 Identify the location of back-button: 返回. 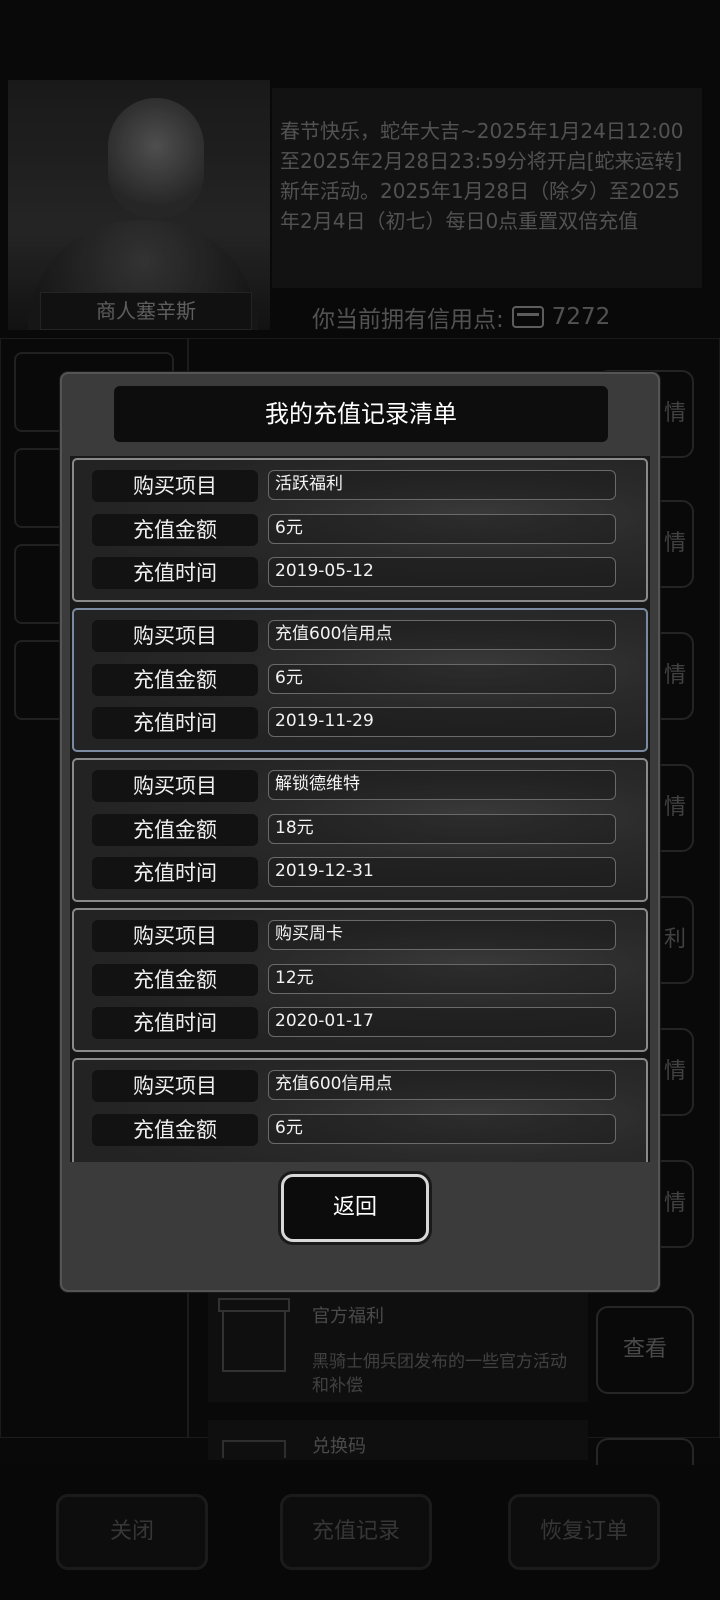
(355, 1208).